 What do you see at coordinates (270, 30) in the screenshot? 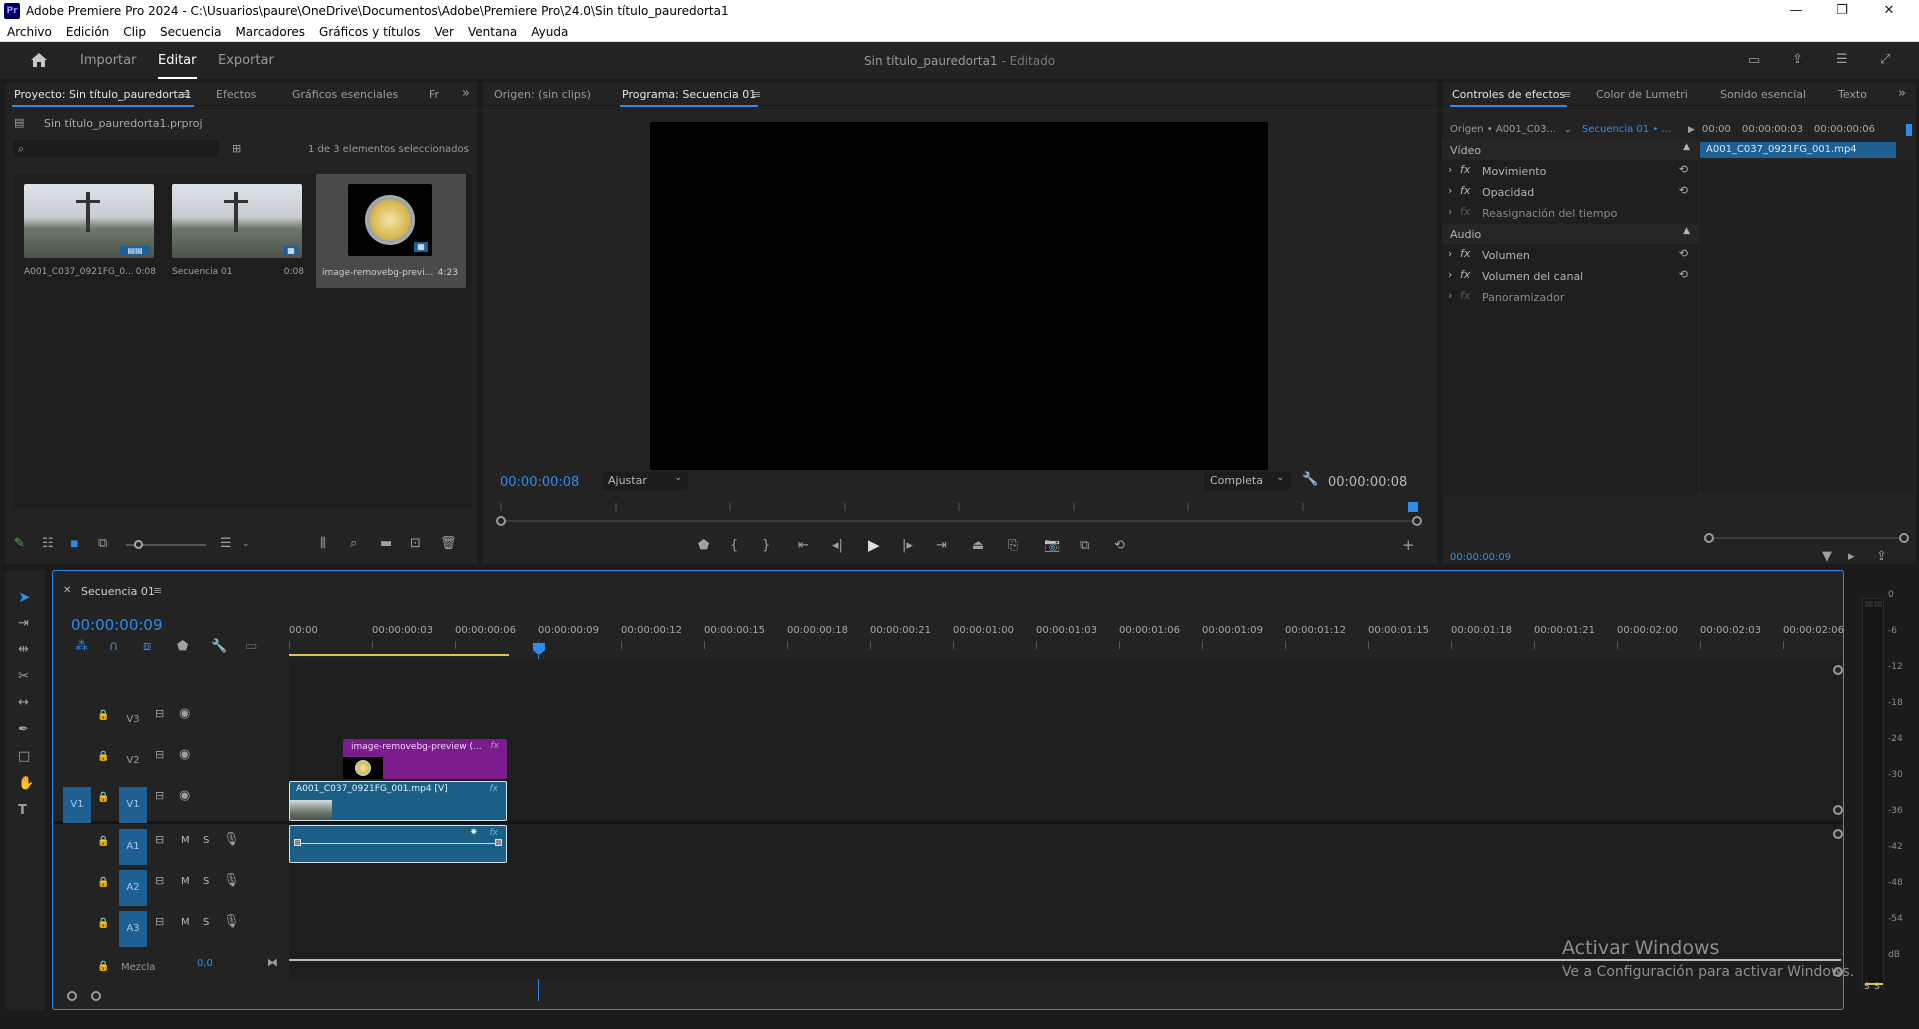
I see `menu-marcadores: Marcadores` at bounding box center [270, 30].